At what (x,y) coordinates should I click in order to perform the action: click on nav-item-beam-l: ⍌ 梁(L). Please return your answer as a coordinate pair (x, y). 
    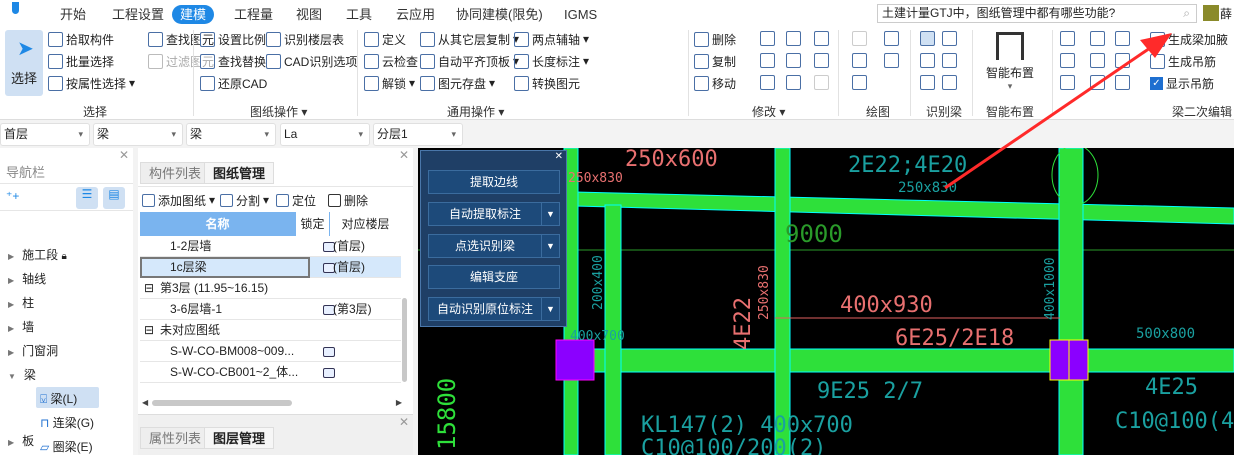
    Looking at the image, I should click on (67, 397).